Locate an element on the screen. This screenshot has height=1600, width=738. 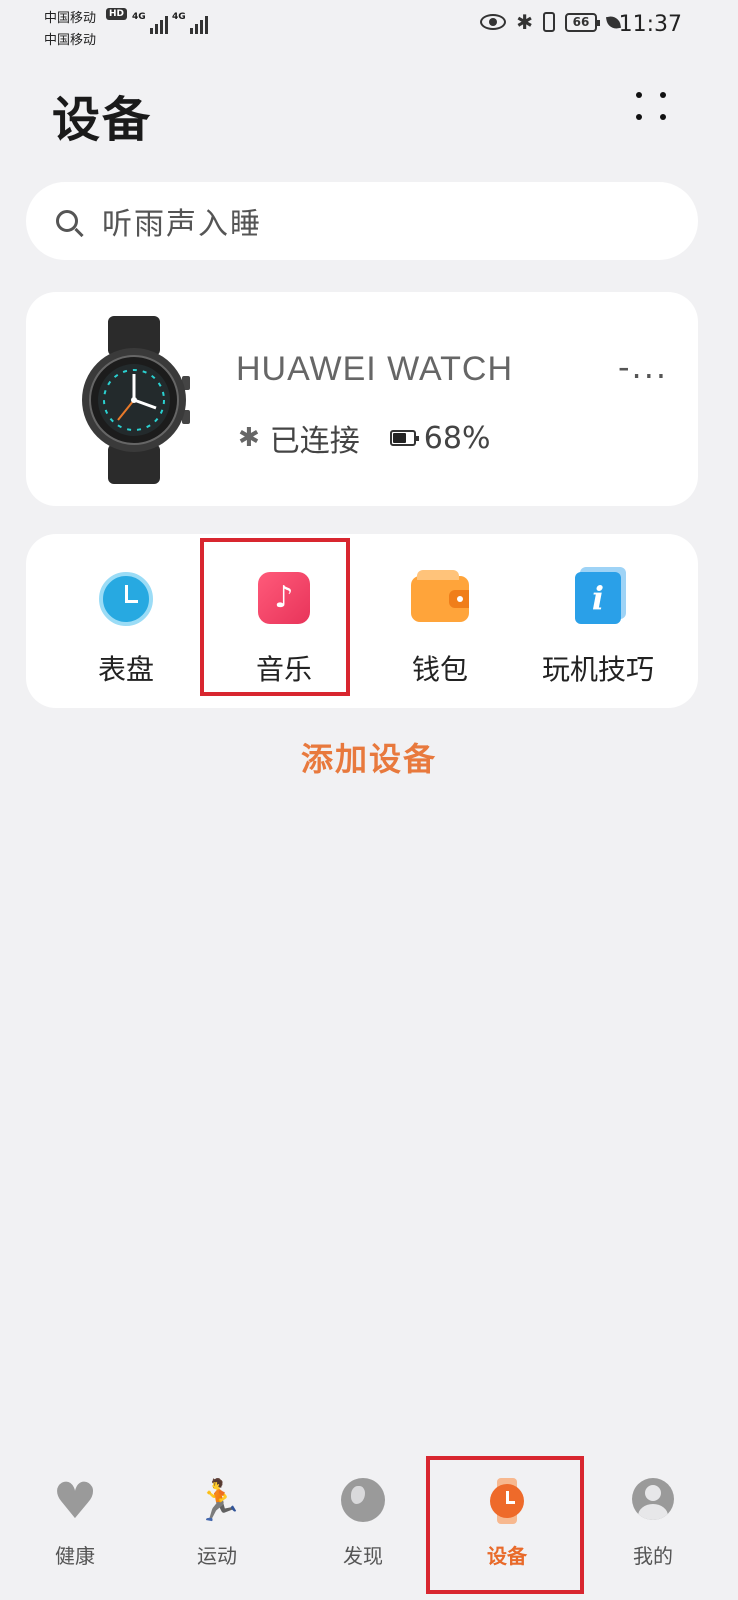
highlight-devices-tab is located at coordinates (505, 1525).